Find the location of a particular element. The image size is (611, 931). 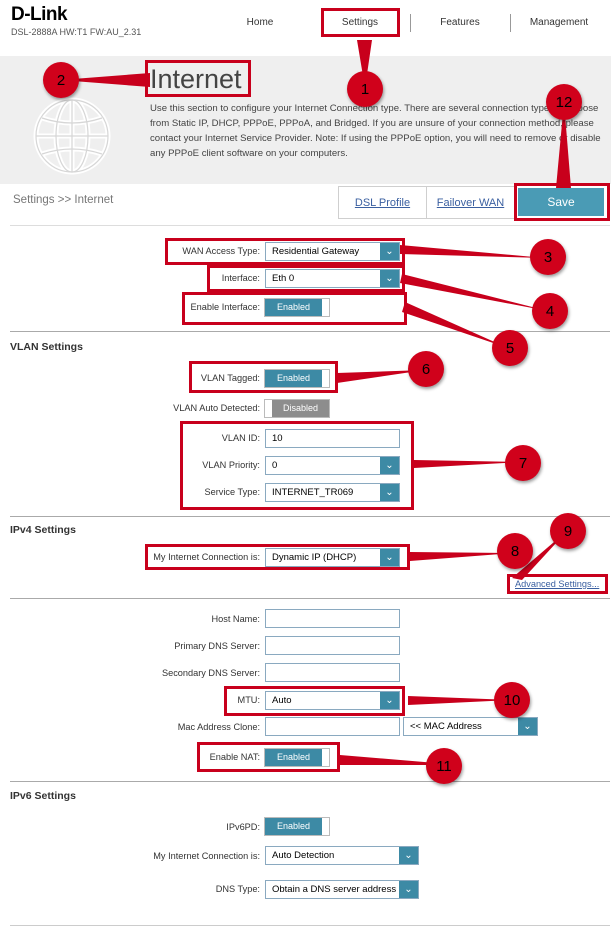

highlight-interface is located at coordinates (306, 278).